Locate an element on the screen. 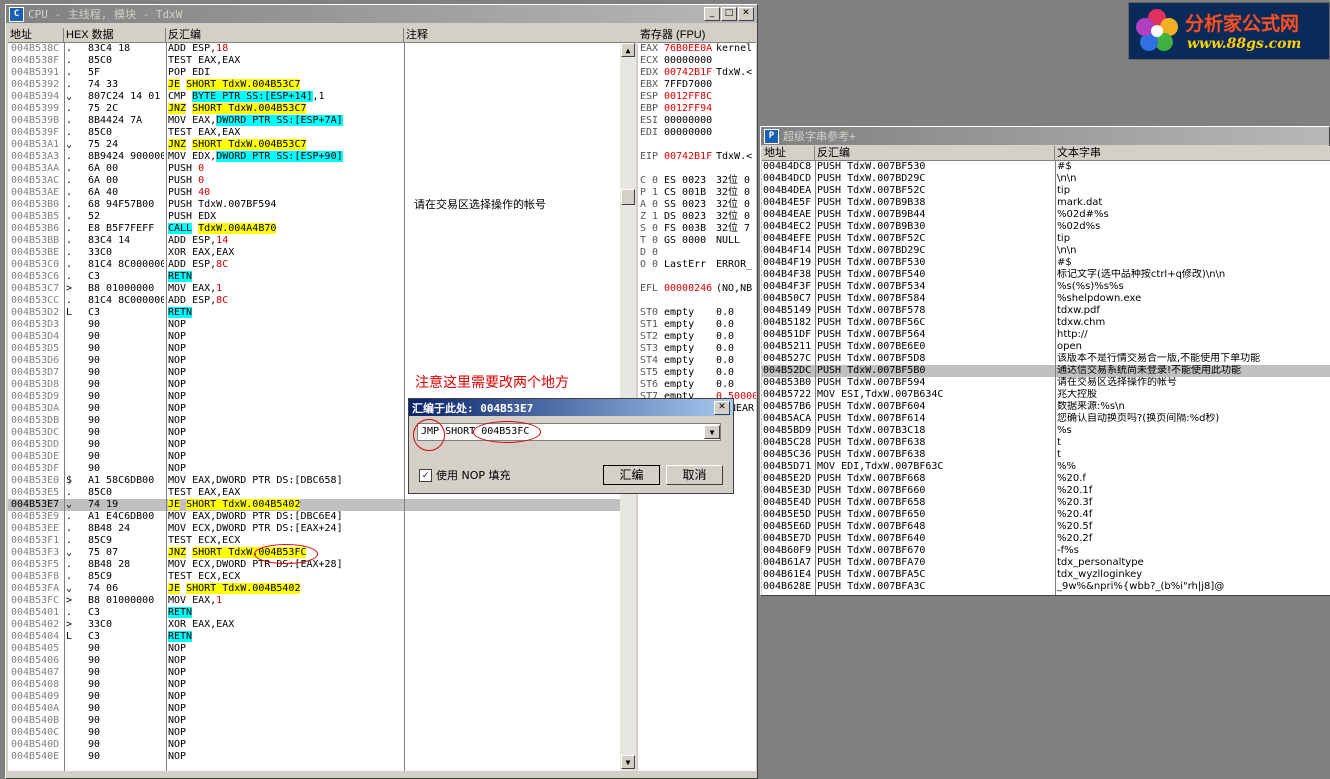  string-row: 004B5211 PUSH TdxW.007BE6E0 open is located at coordinates (1046, 347).